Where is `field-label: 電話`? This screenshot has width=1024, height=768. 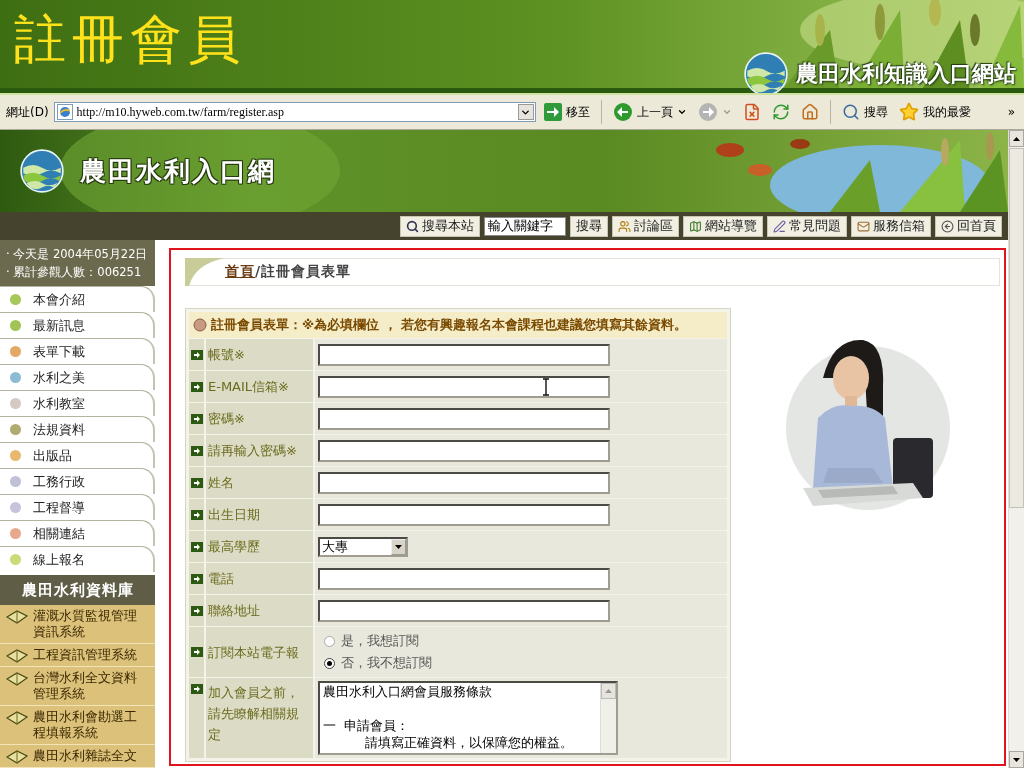
field-label: 電話 is located at coordinates (221, 579).